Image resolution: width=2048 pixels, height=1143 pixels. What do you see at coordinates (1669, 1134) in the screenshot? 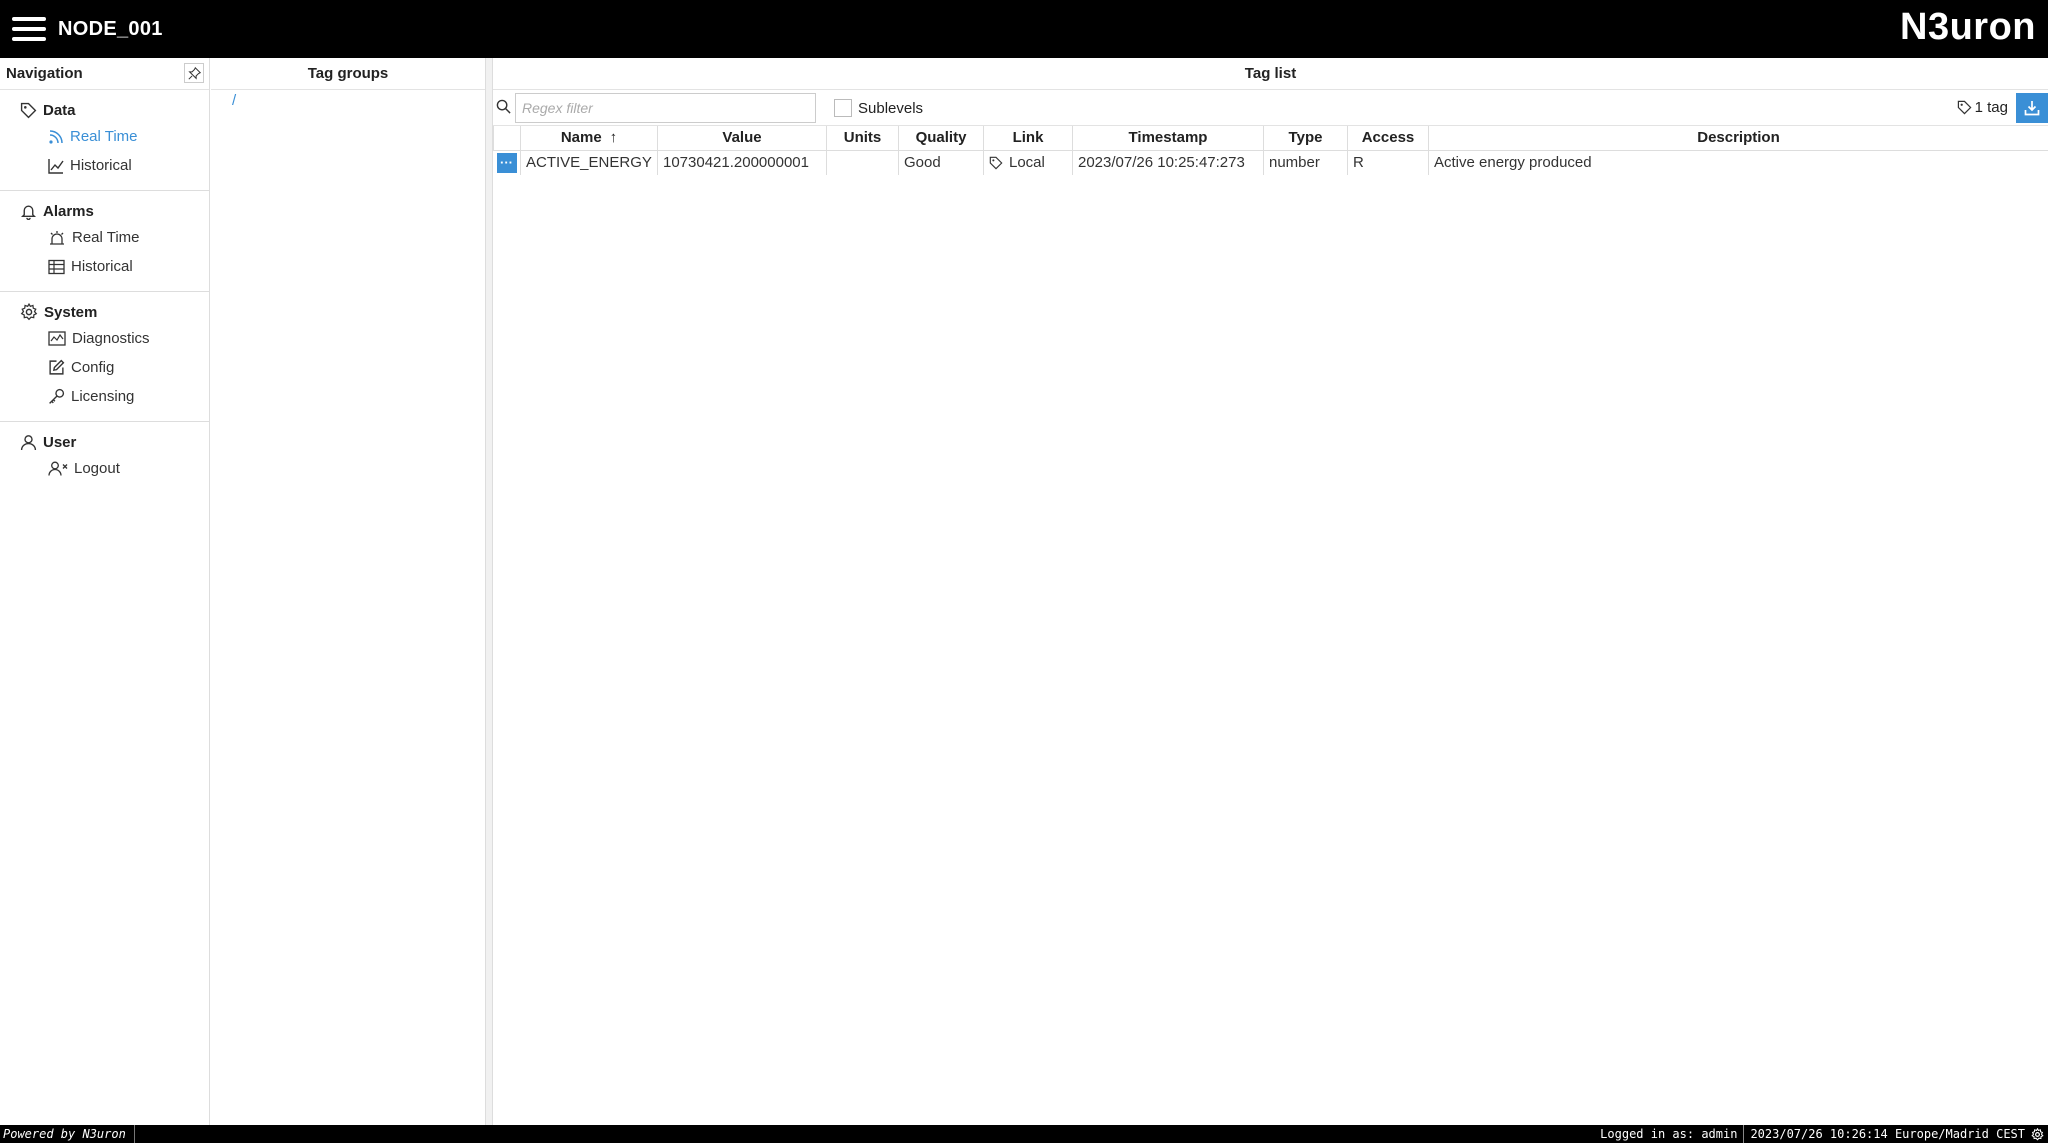
I see `logged-in-text: Logged in as: admin` at bounding box center [1669, 1134].